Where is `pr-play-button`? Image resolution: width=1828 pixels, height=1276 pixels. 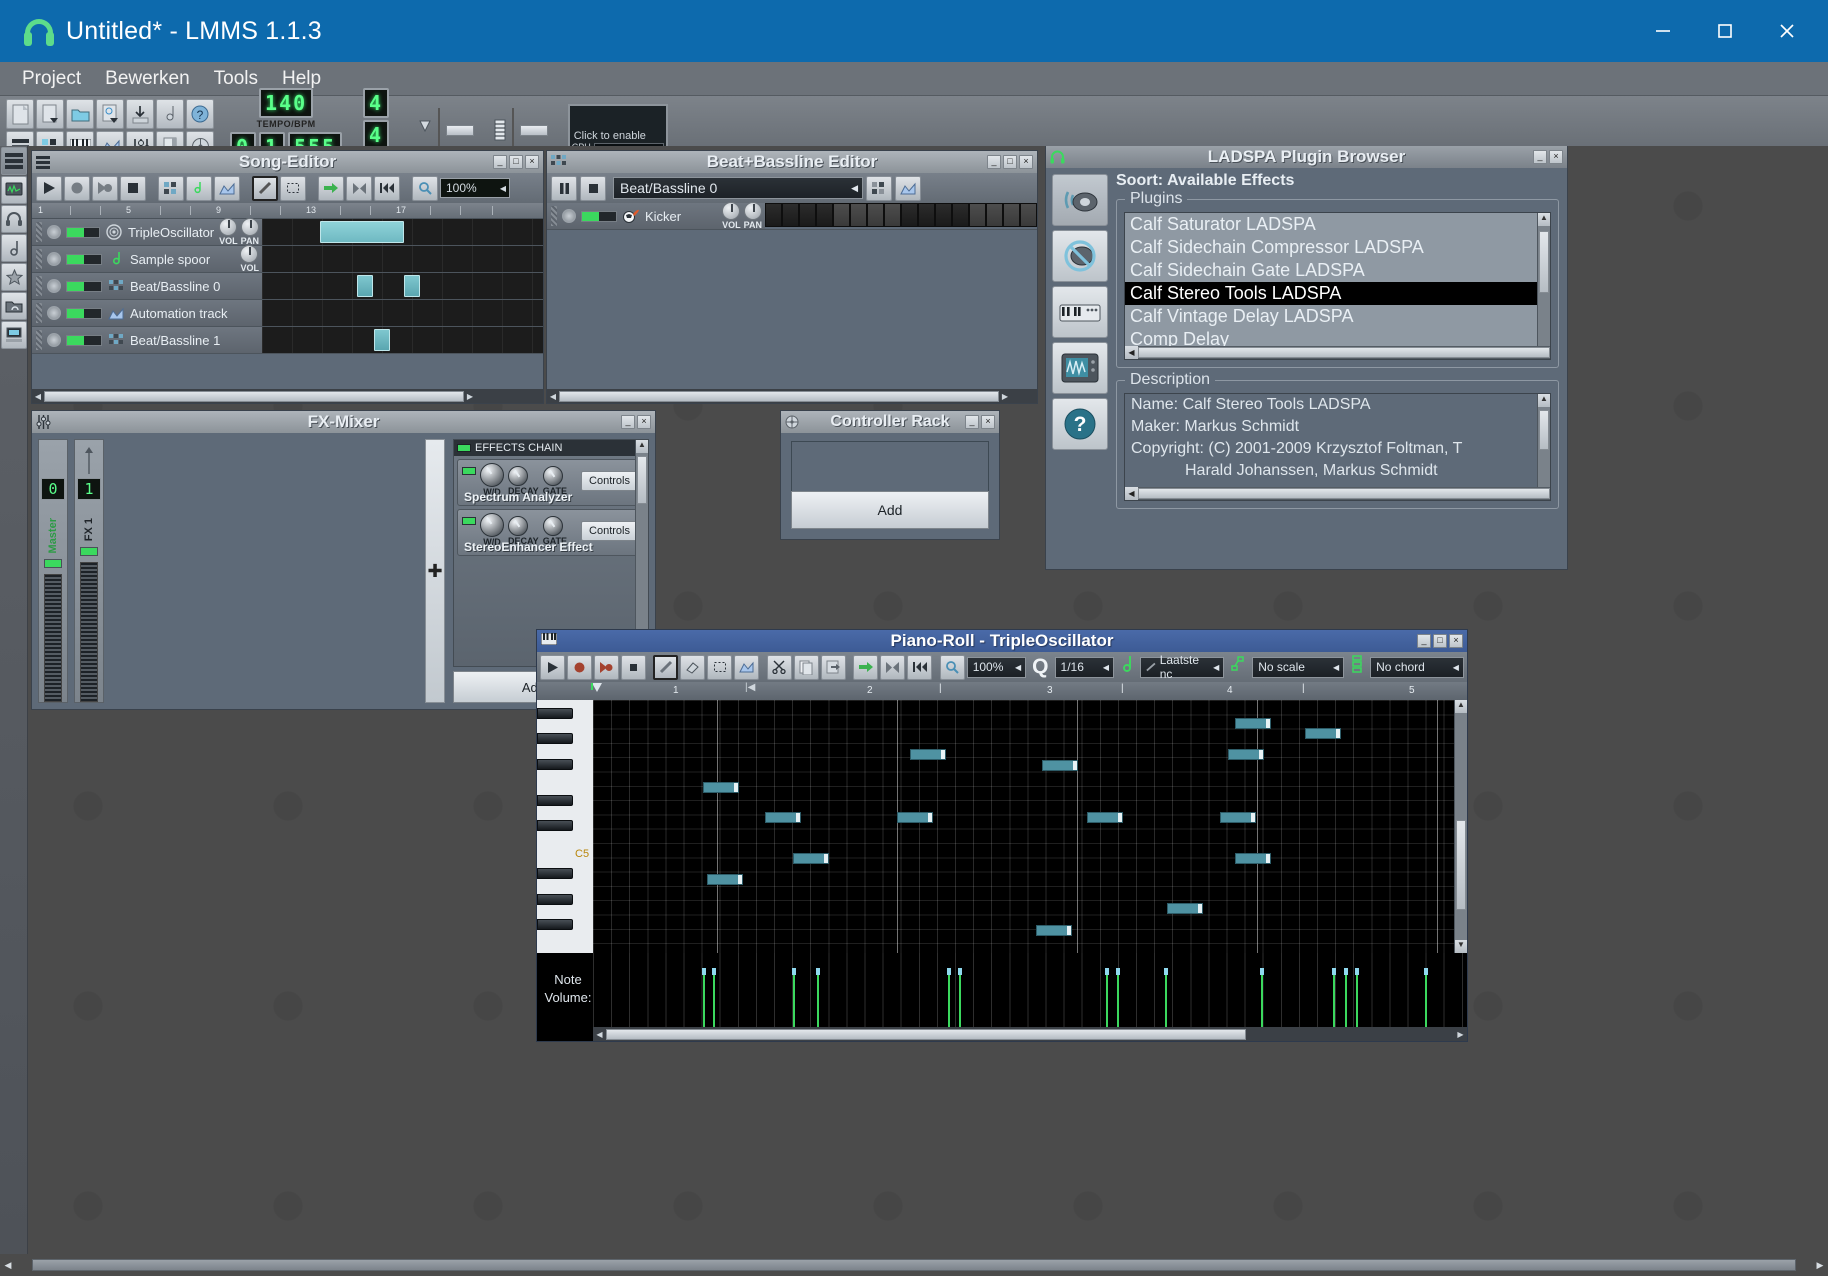
pr-play-button is located at coordinates (552, 667).